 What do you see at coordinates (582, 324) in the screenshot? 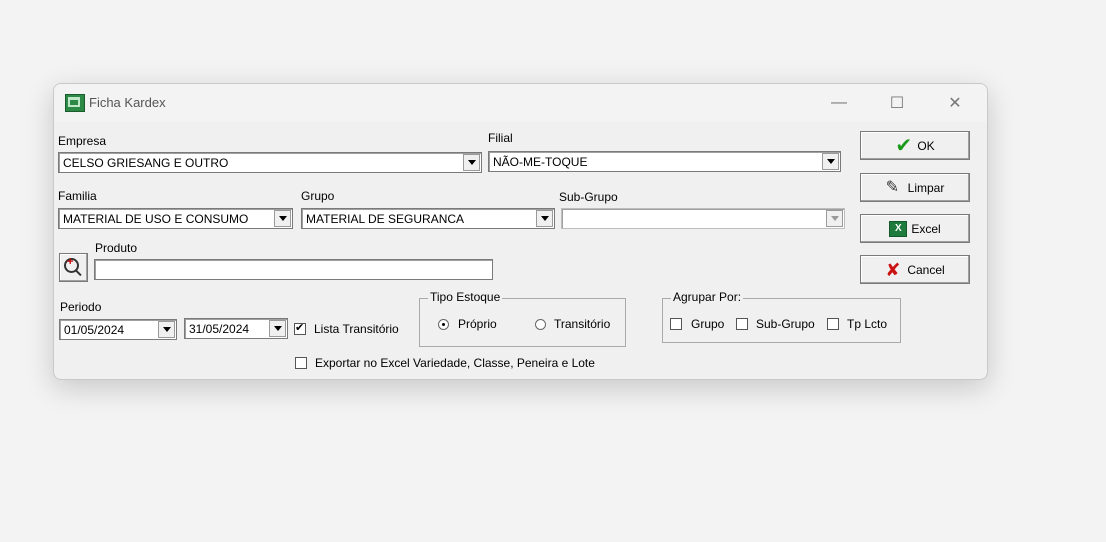
I see `tipo-estoque-transitorio-label: Transitório` at bounding box center [582, 324].